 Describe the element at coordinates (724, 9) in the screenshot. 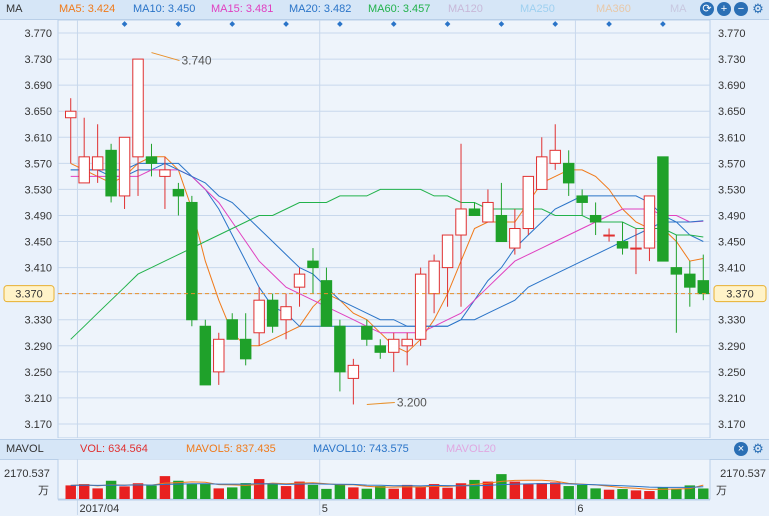

I see `plus-icon: +` at that location.